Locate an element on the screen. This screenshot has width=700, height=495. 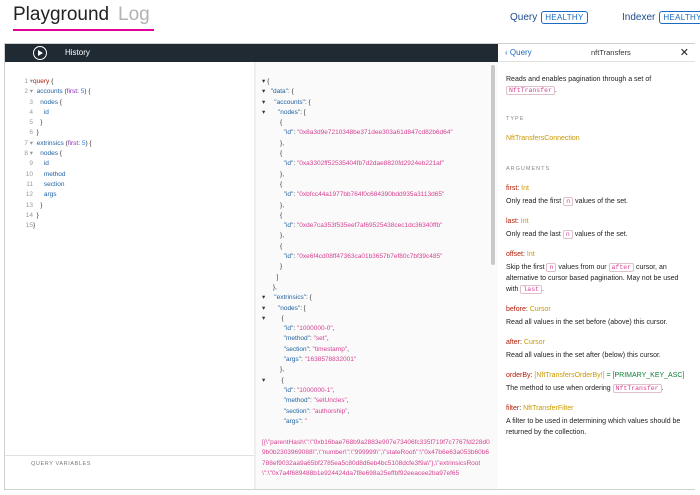
tab-log: Log is located at coordinates (134, 15).